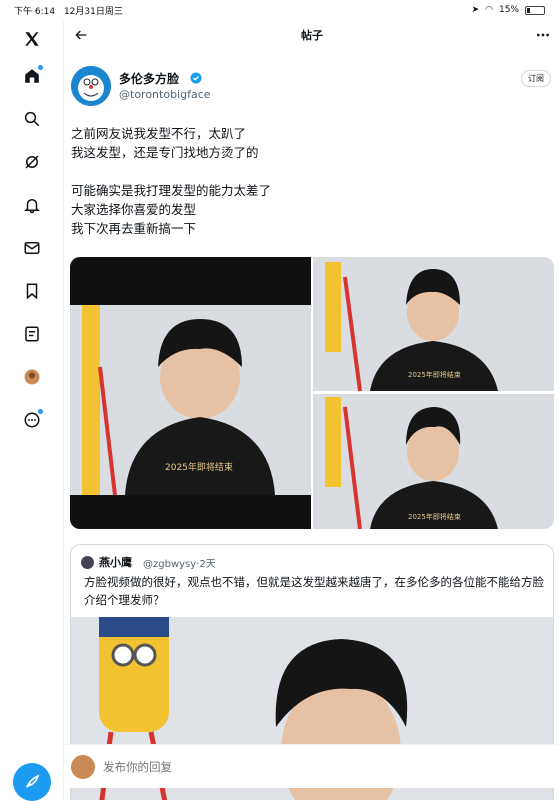 Image resolution: width=559 pixels, height=801 pixels. I want to click on mail-icon, so click(32, 248).